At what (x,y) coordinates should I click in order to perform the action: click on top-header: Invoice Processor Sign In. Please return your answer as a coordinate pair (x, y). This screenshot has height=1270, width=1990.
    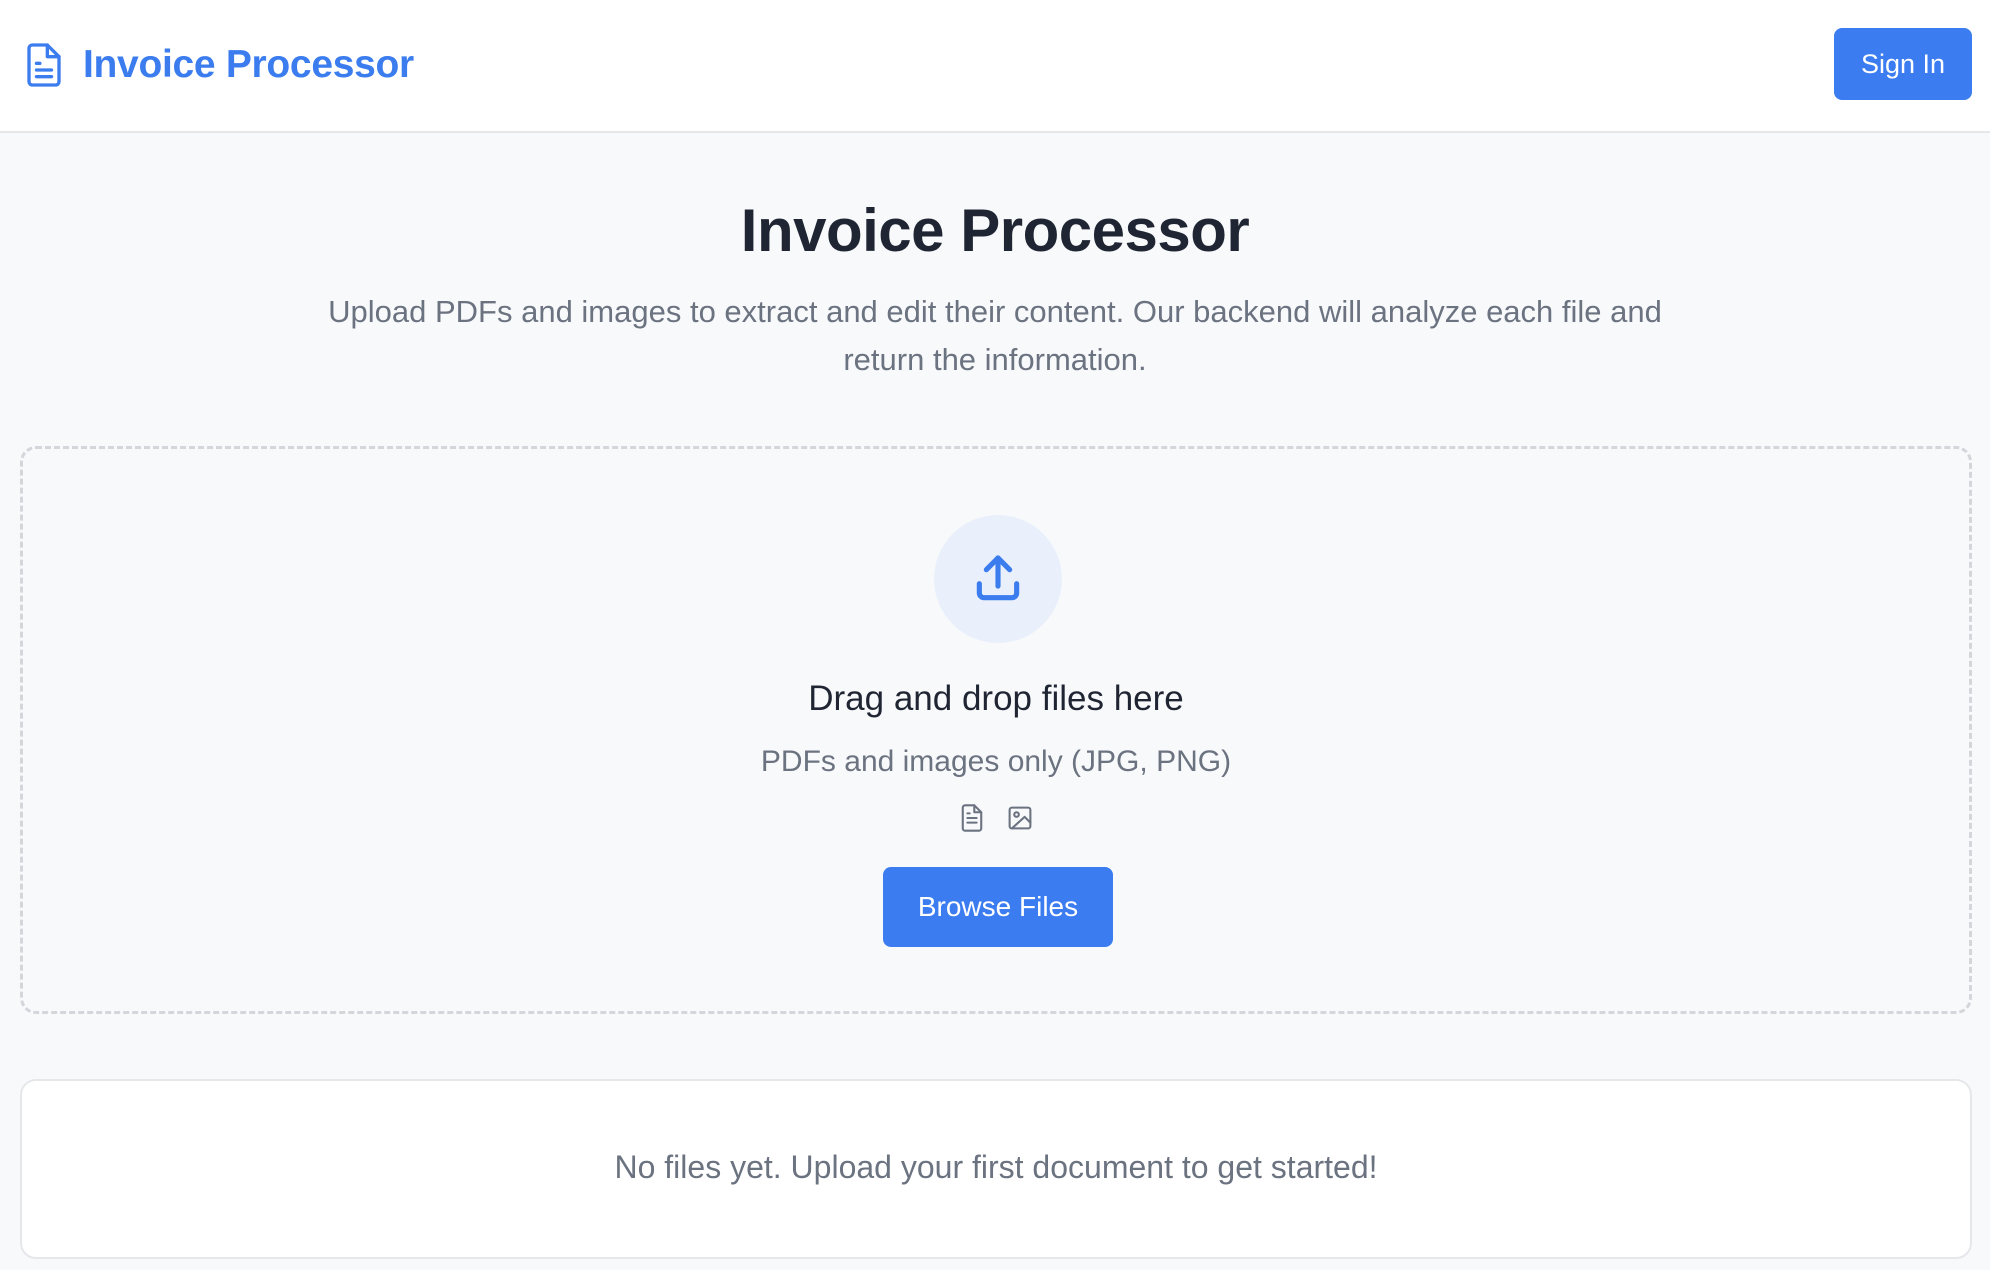
    Looking at the image, I should click on (995, 66).